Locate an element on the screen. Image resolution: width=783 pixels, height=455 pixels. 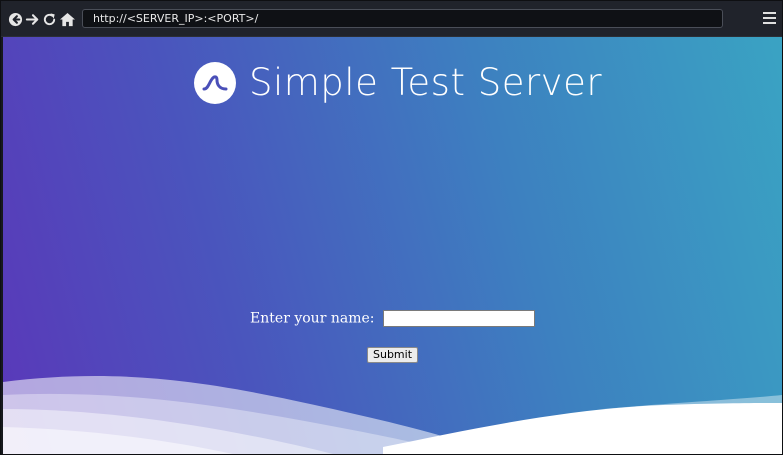
name-input is located at coordinates (458, 318).